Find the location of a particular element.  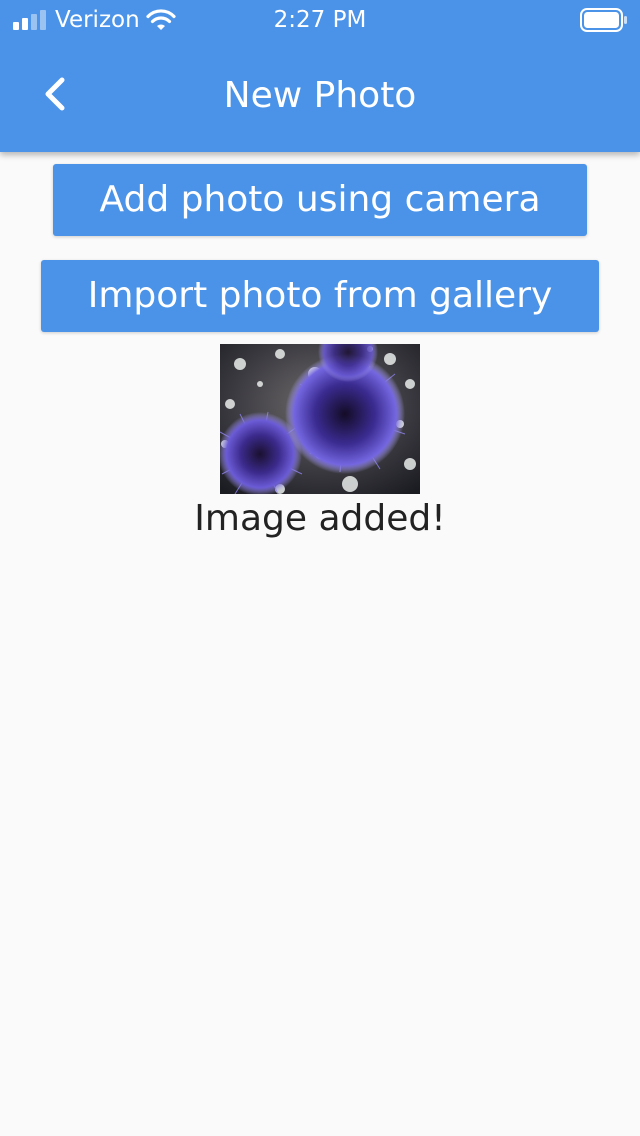

photo-thumbnail is located at coordinates (320, 419).